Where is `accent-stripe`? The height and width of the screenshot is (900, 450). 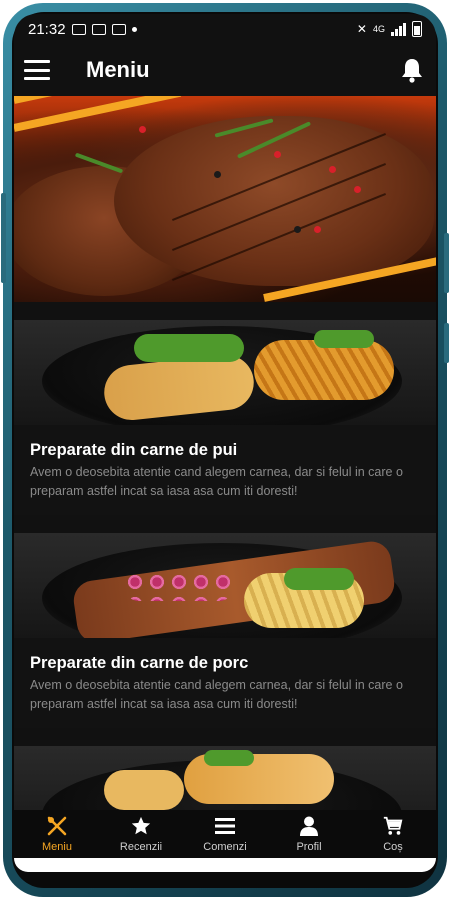 accent-stripe is located at coordinates (98, 114).